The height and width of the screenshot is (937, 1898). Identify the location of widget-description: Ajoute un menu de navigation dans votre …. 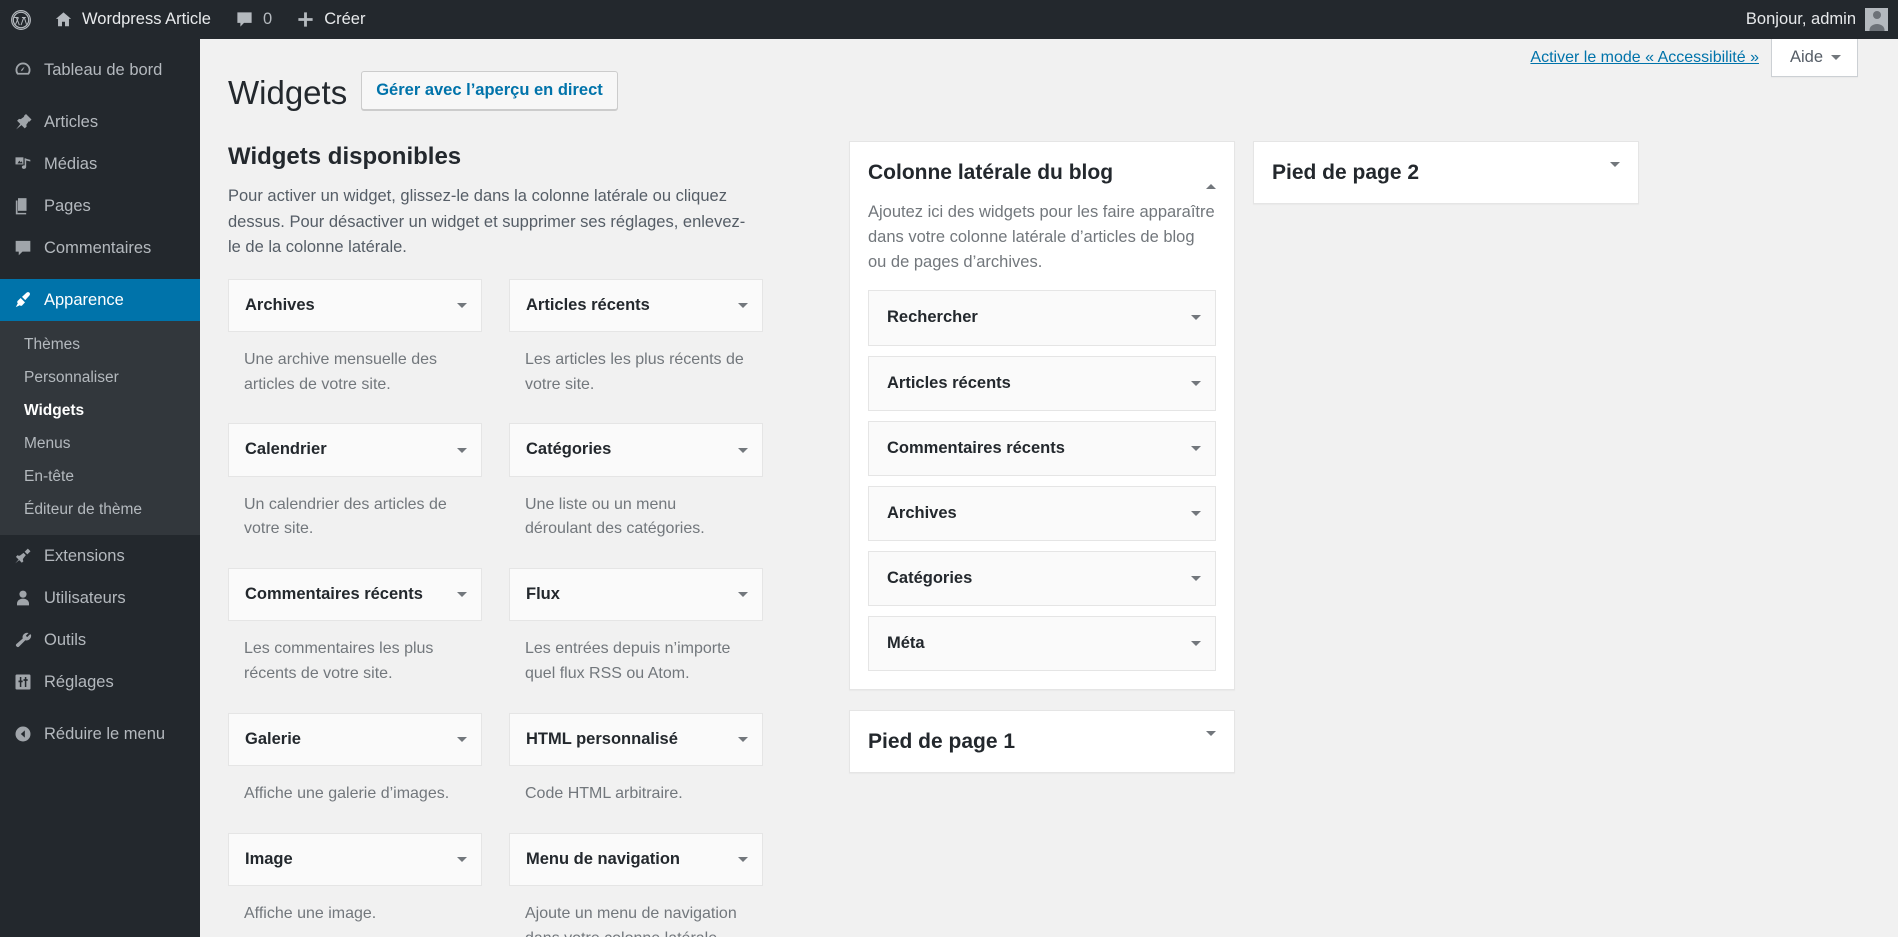
(631, 920).